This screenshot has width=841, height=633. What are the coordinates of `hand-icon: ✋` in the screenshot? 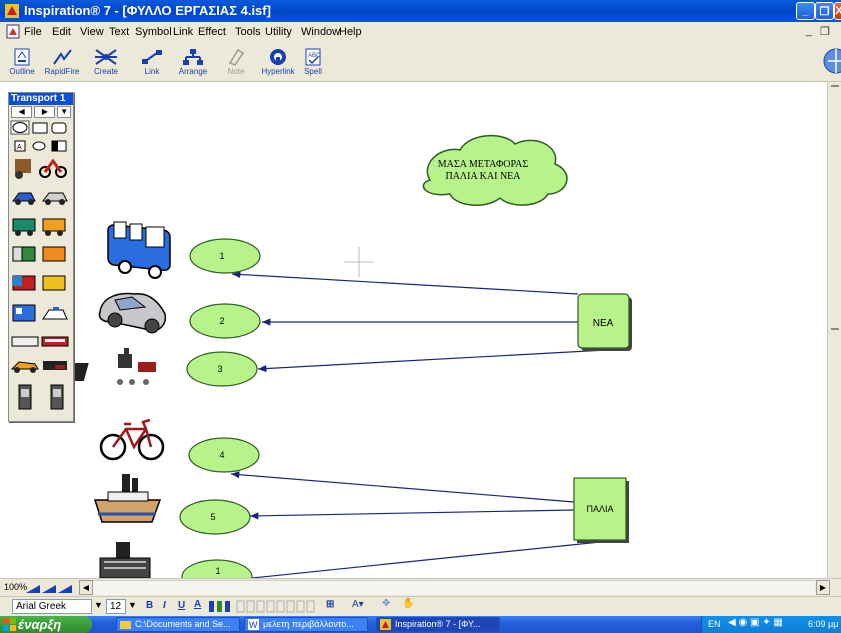 It's located at (408, 603).